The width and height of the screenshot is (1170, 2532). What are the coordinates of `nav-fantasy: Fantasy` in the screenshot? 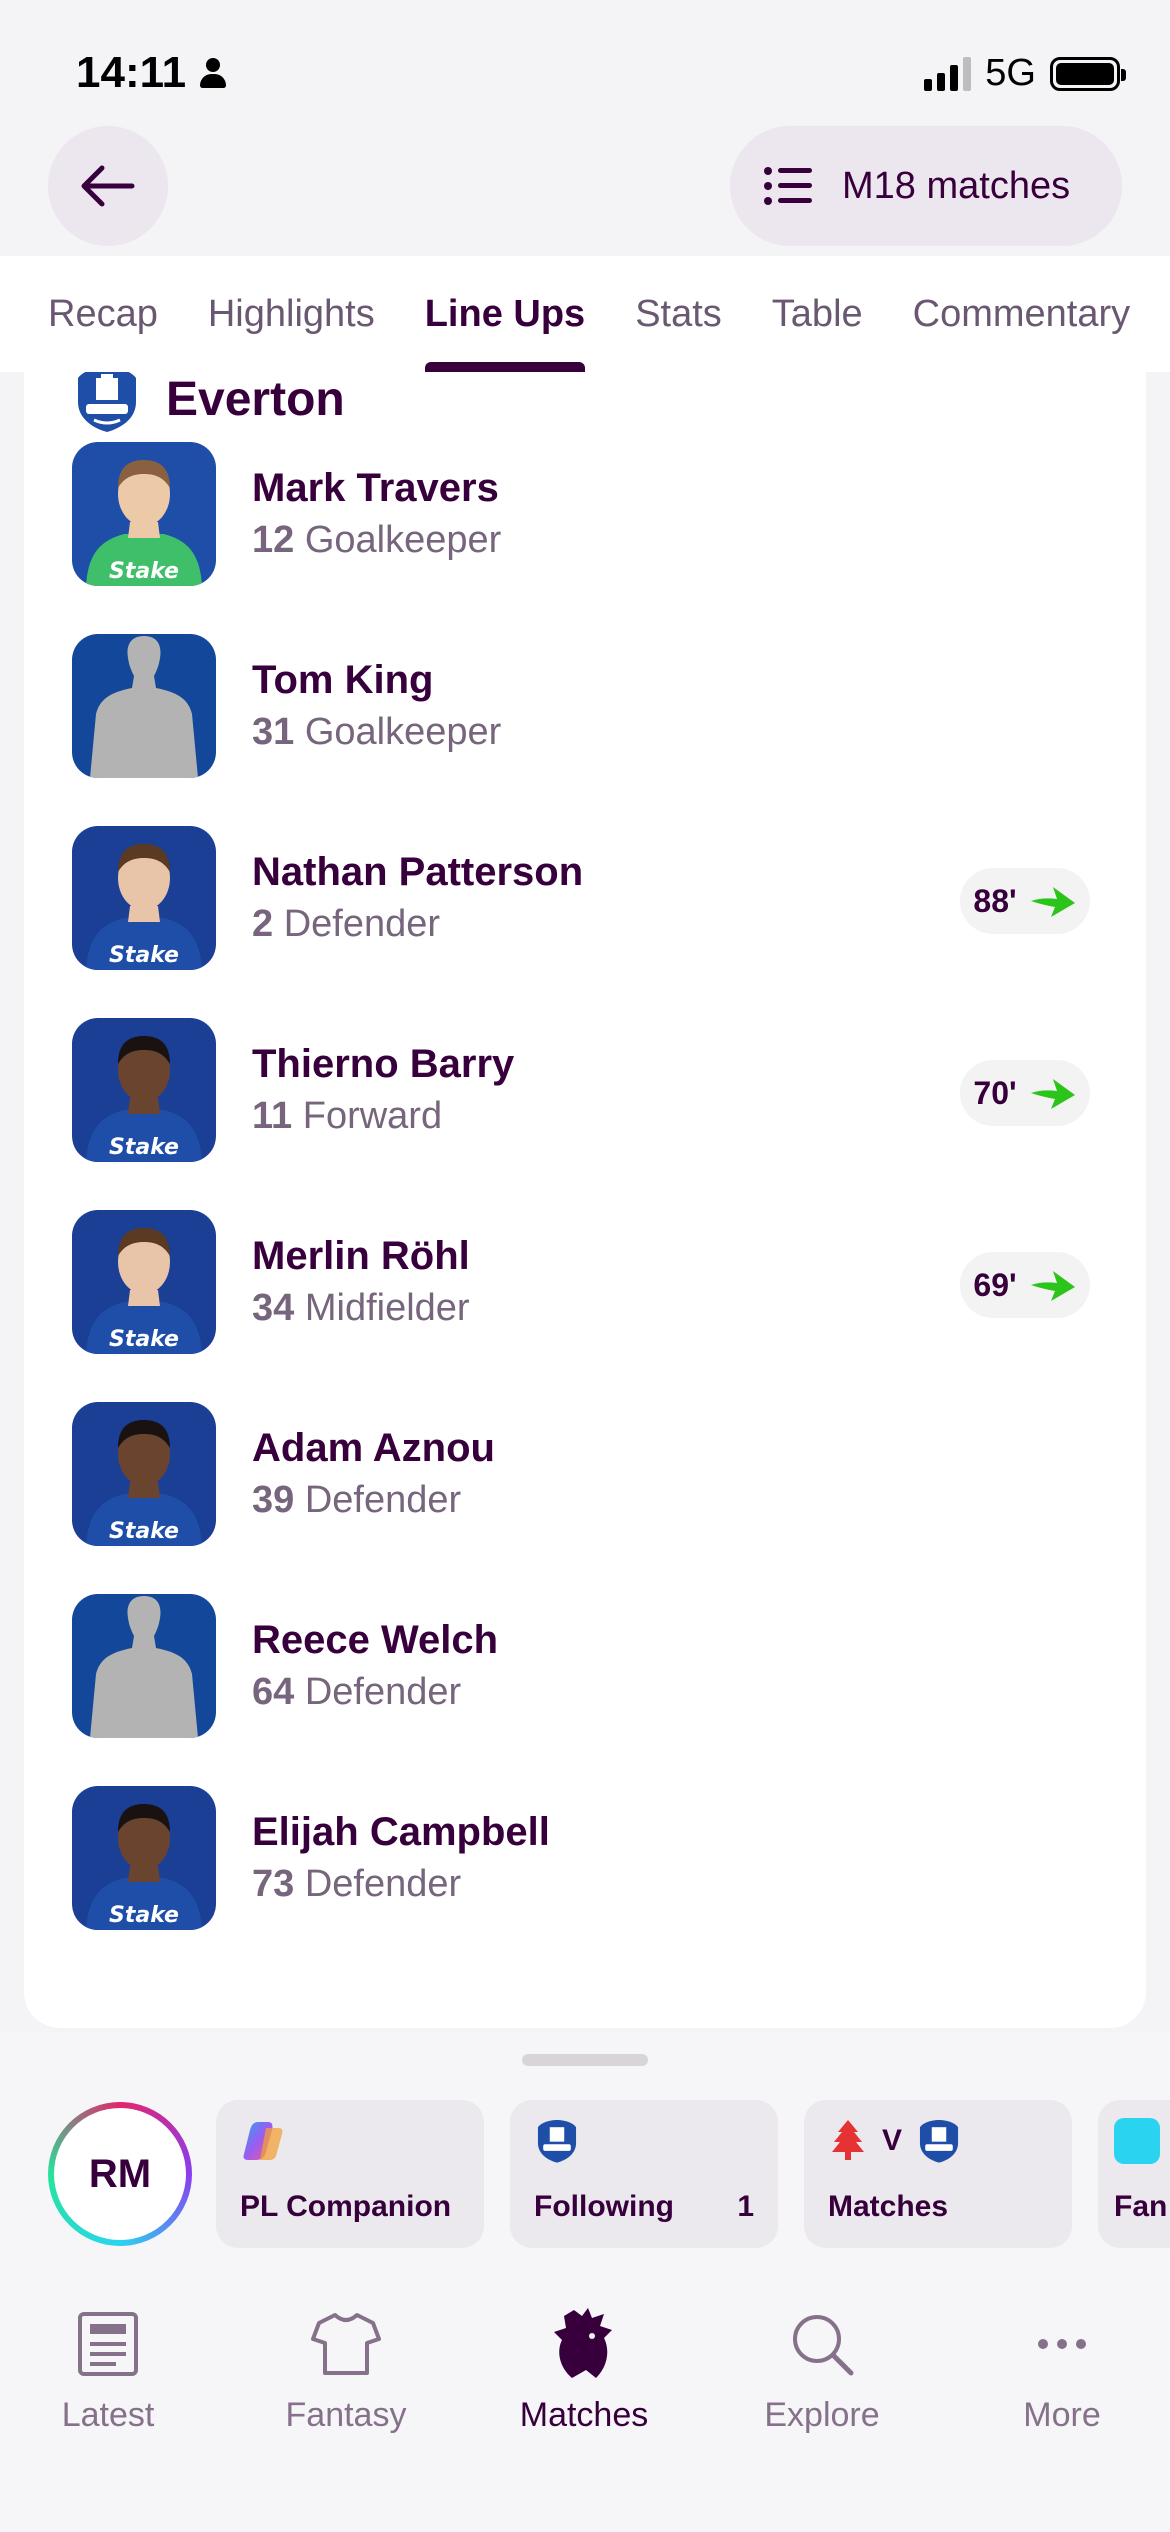 It's located at (346, 2370).